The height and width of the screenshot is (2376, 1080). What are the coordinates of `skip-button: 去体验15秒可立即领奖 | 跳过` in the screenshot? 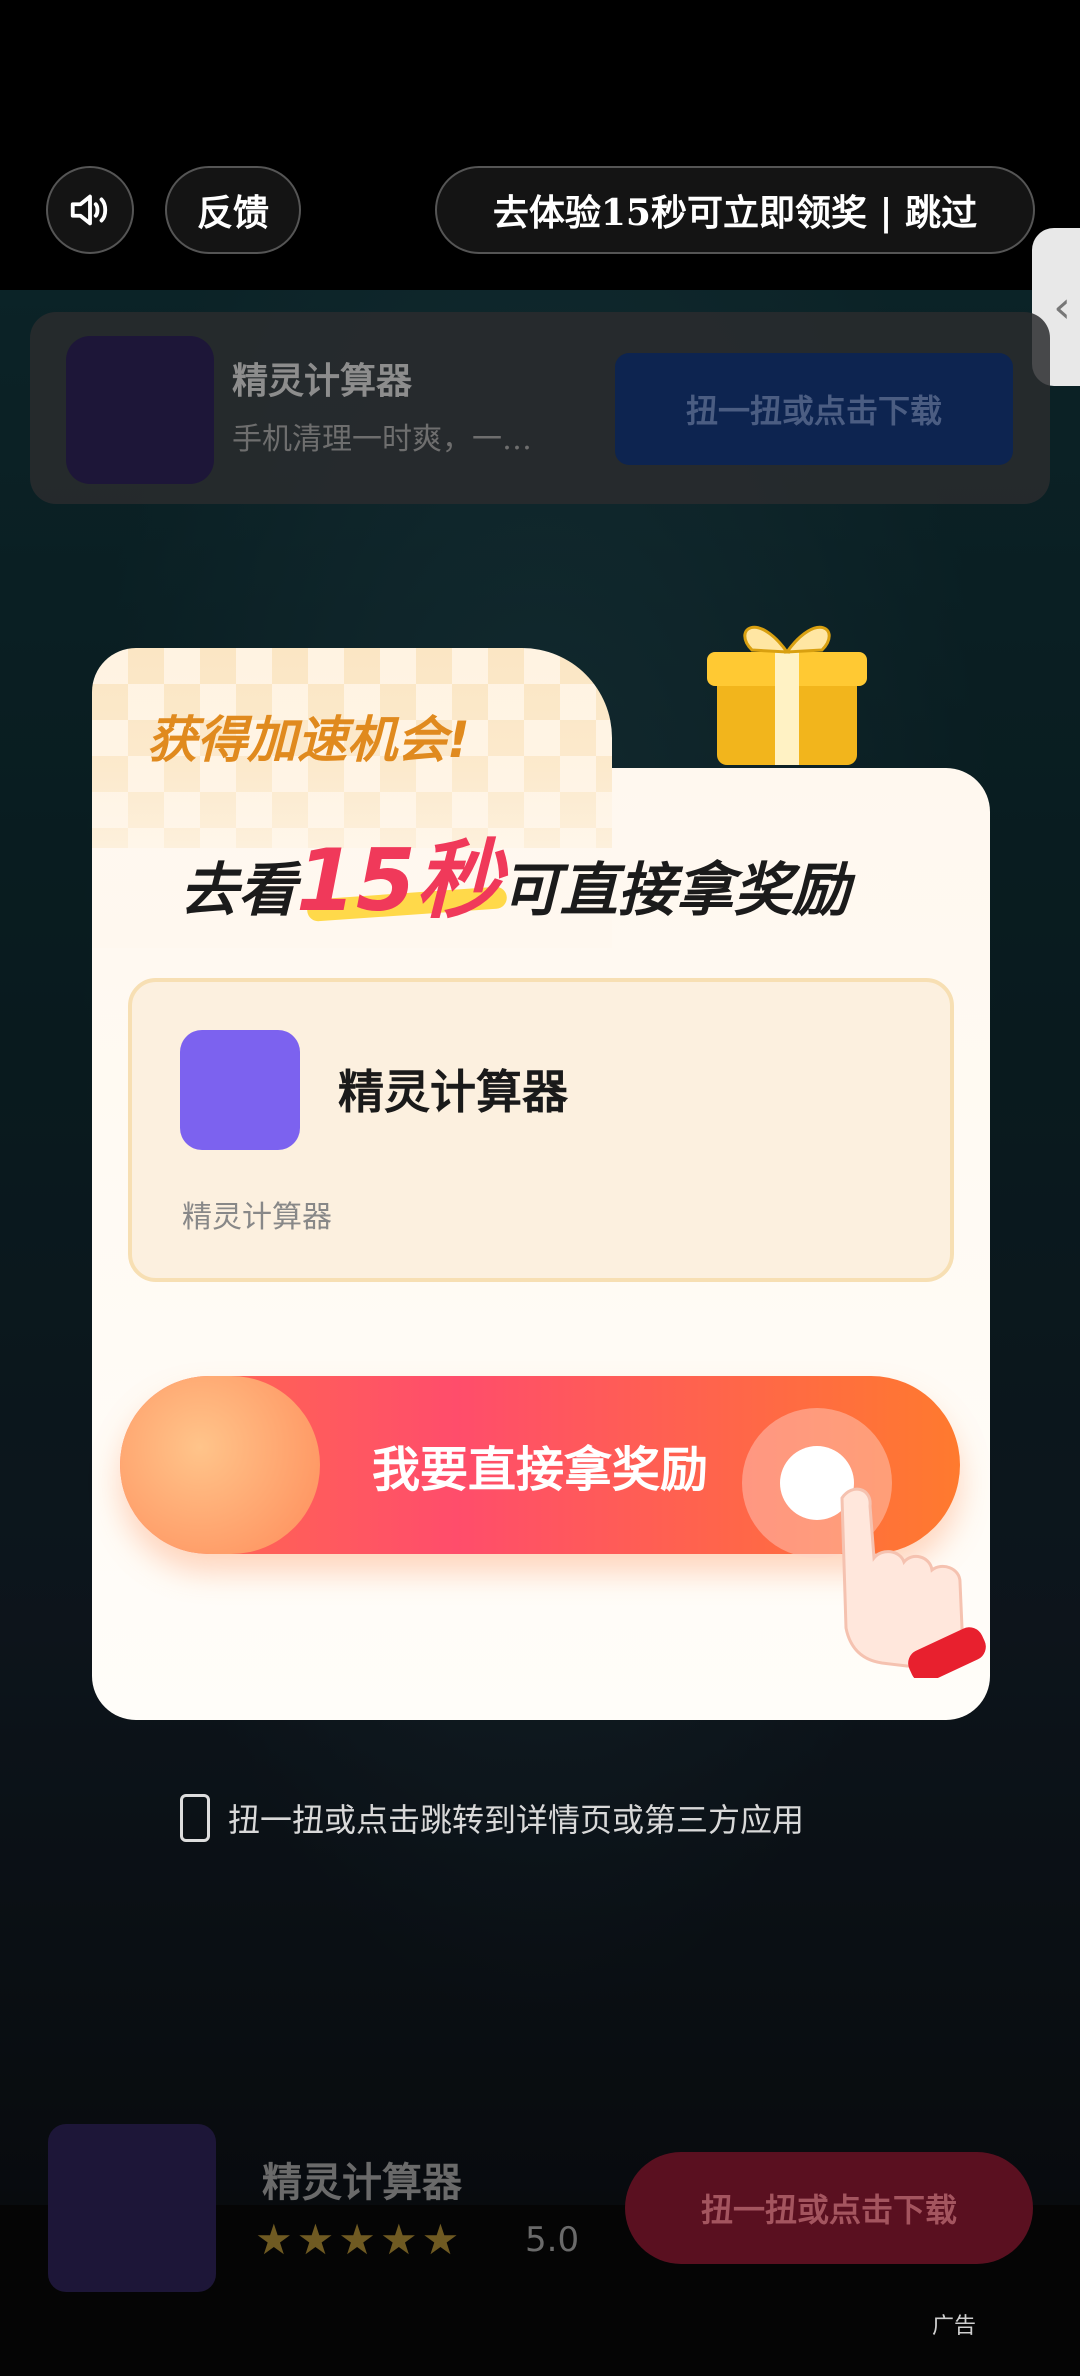 It's located at (735, 210).